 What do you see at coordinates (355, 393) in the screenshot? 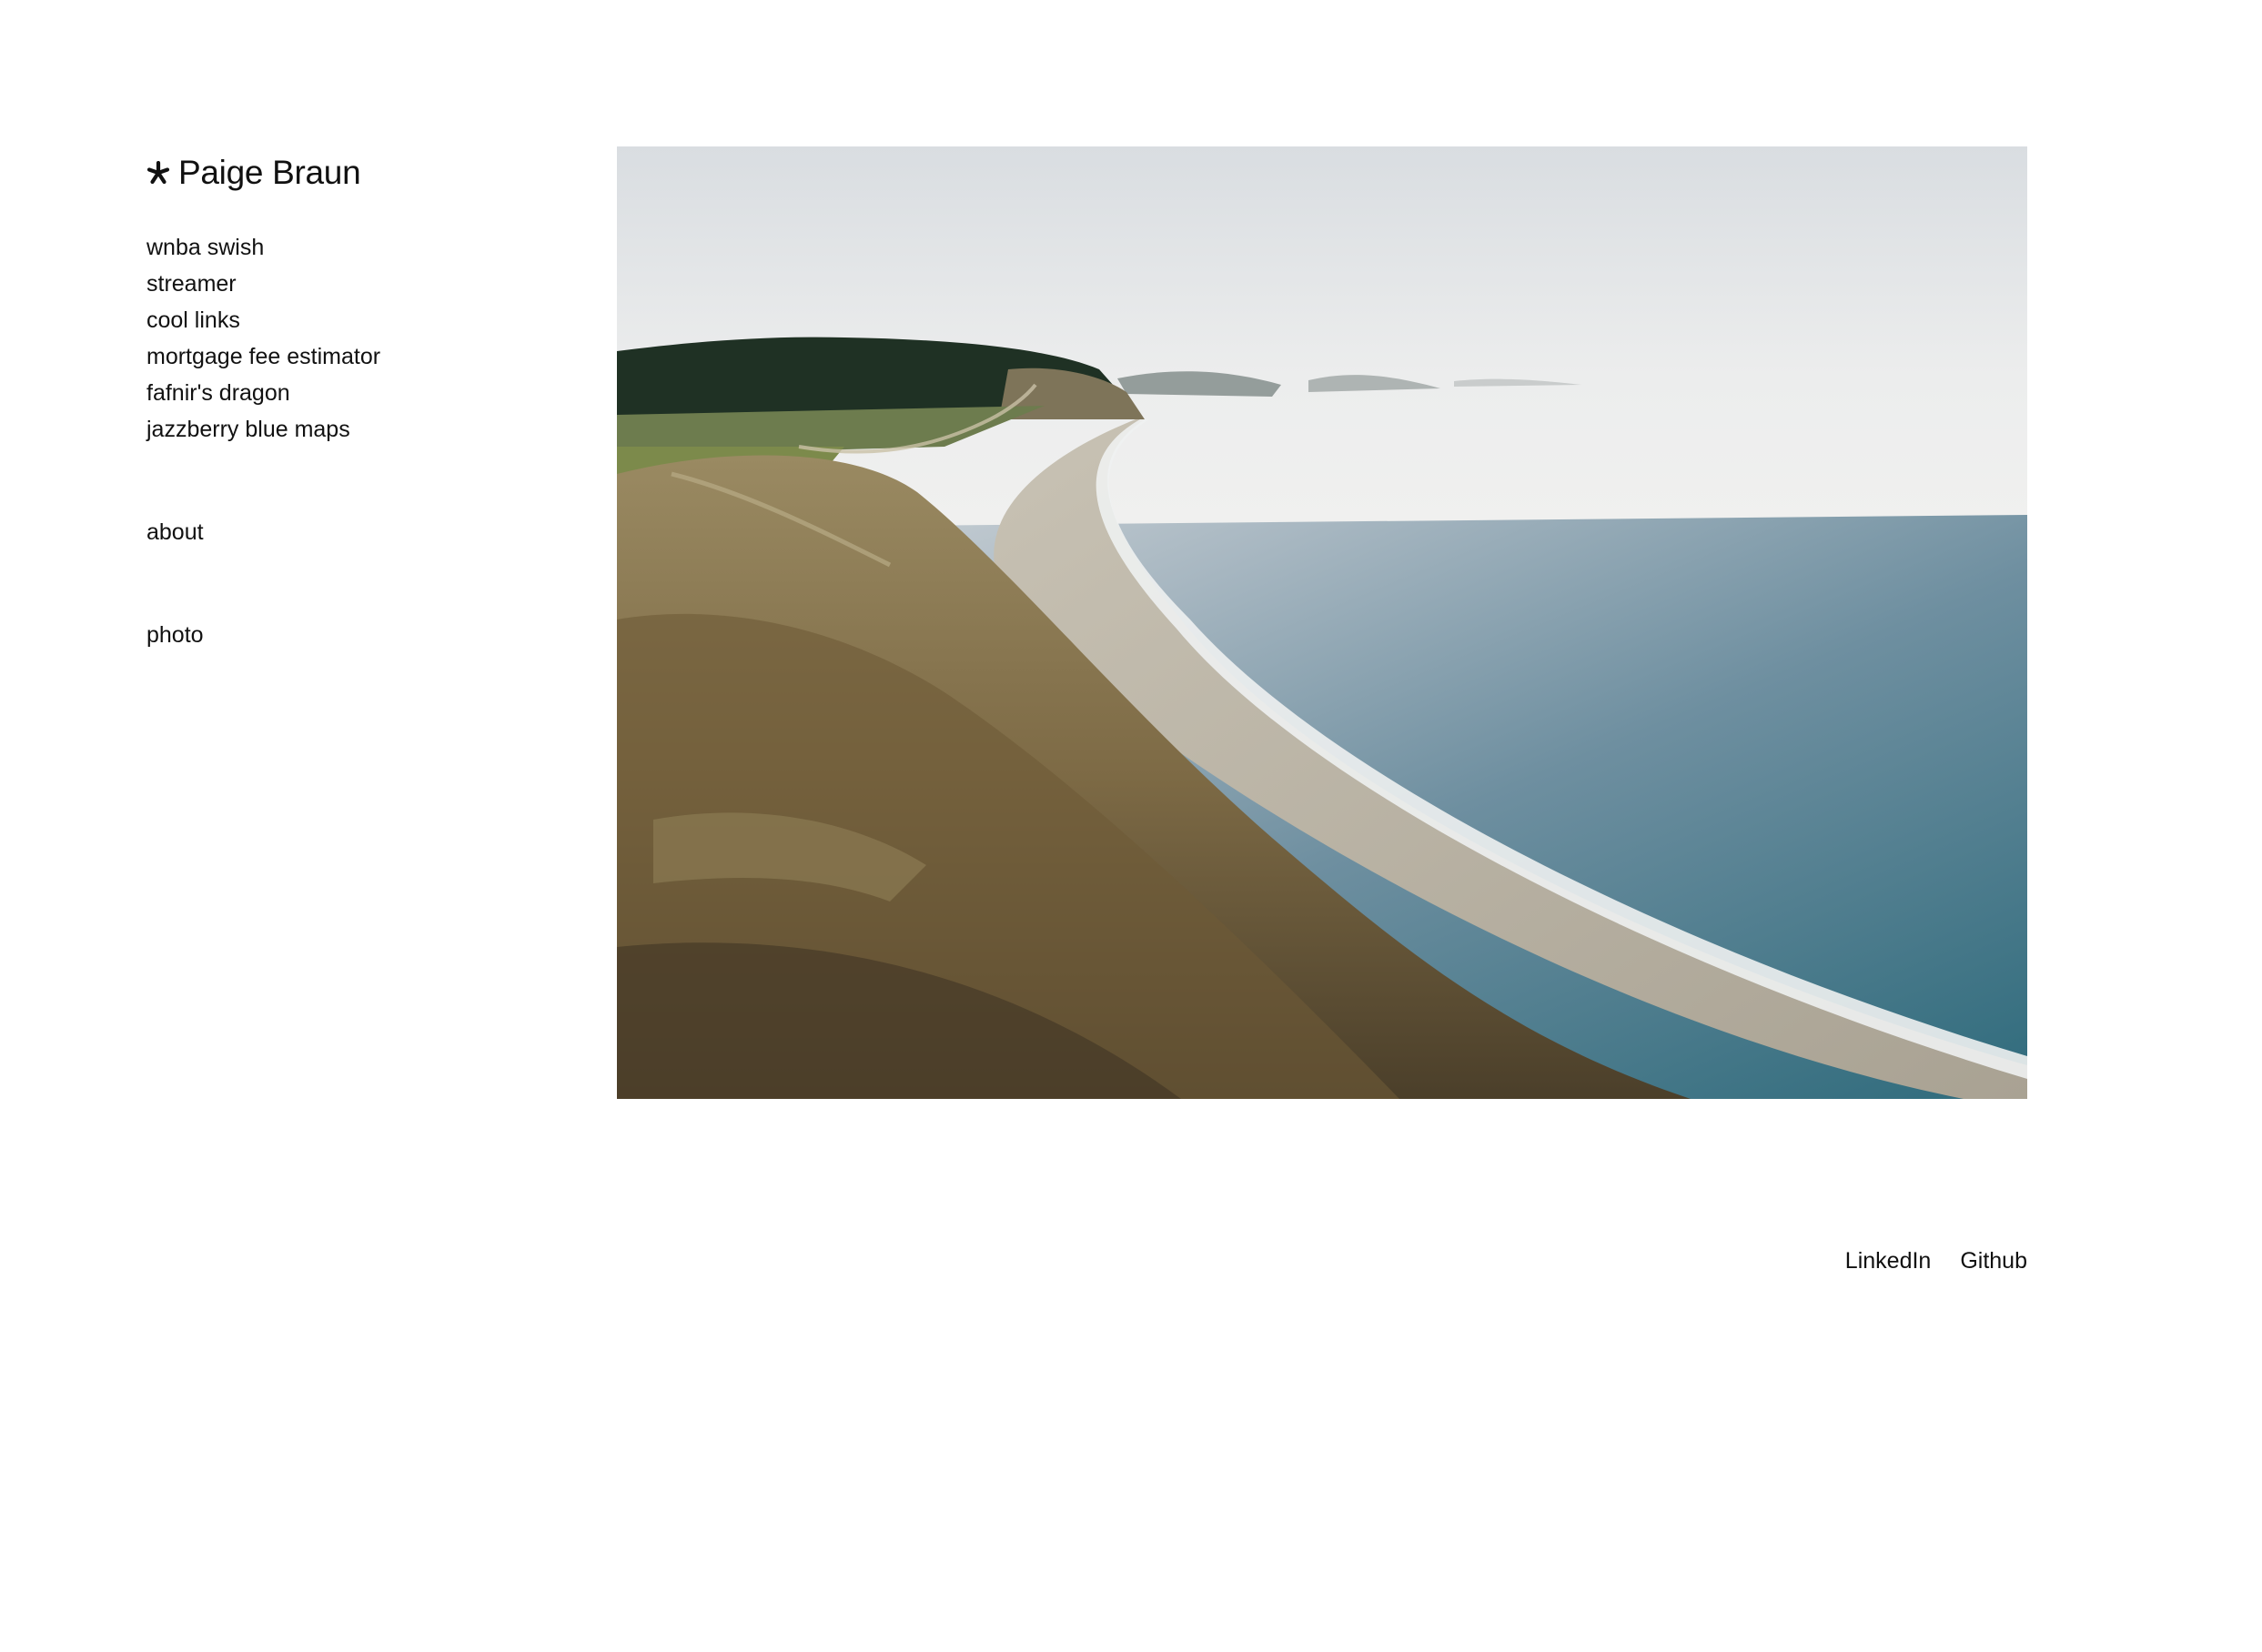
I see `nav-link-fafnirs-dragon: fafnir's dragon` at bounding box center [355, 393].